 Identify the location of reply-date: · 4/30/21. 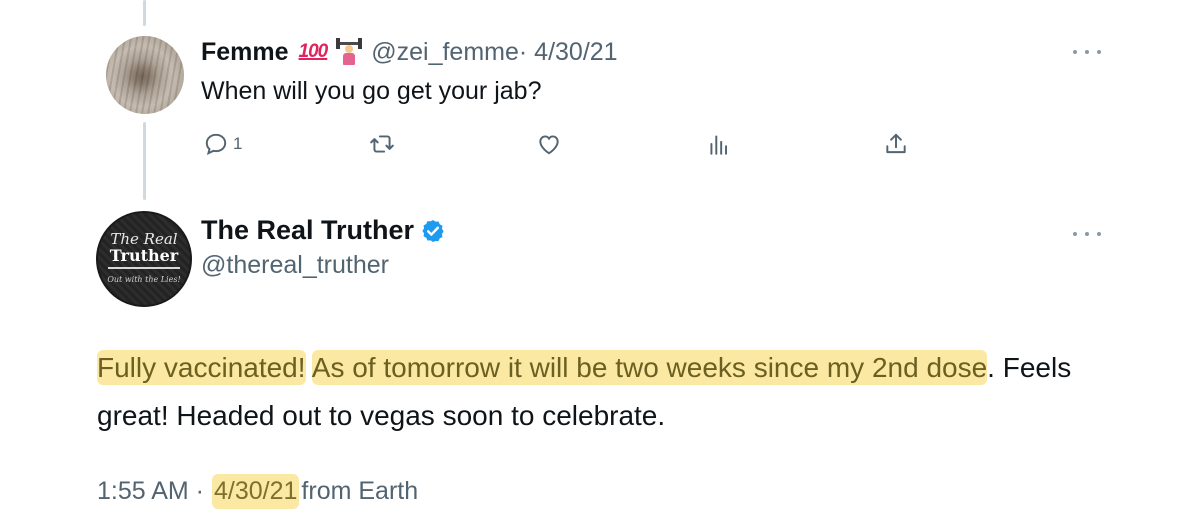
(568, 52).